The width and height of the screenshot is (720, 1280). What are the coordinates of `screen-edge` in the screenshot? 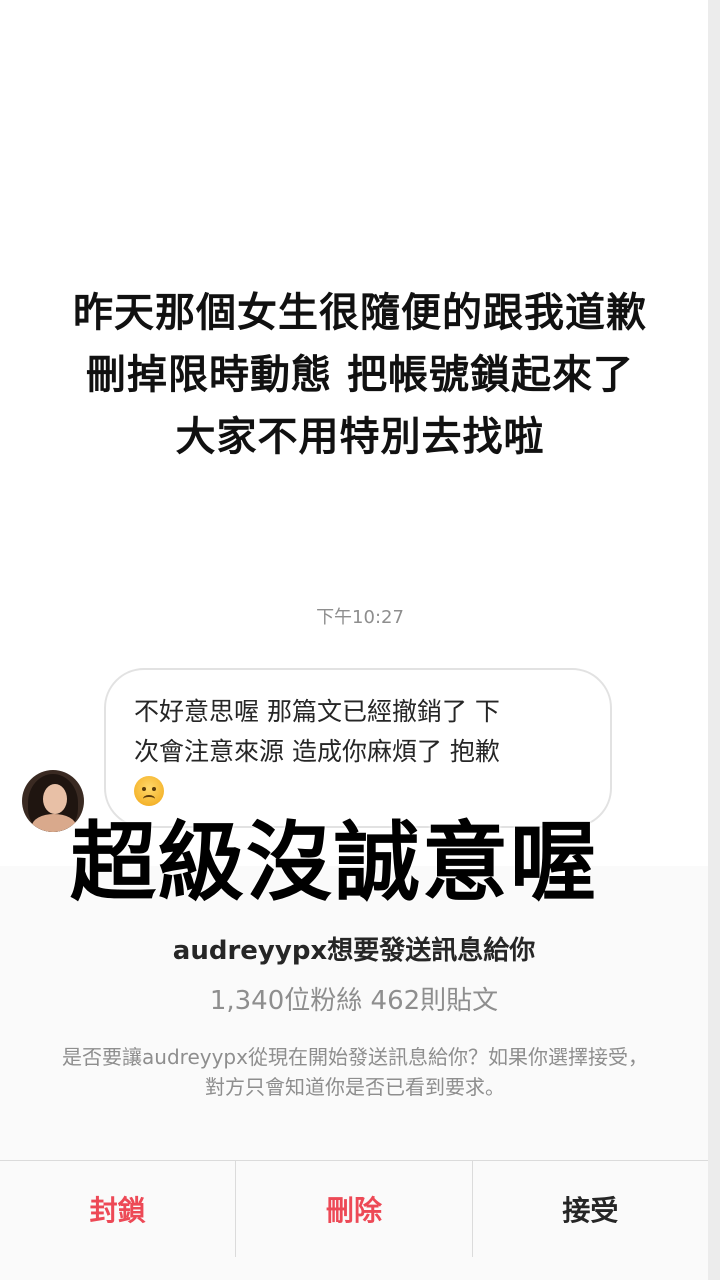 It's located at (714, 640).